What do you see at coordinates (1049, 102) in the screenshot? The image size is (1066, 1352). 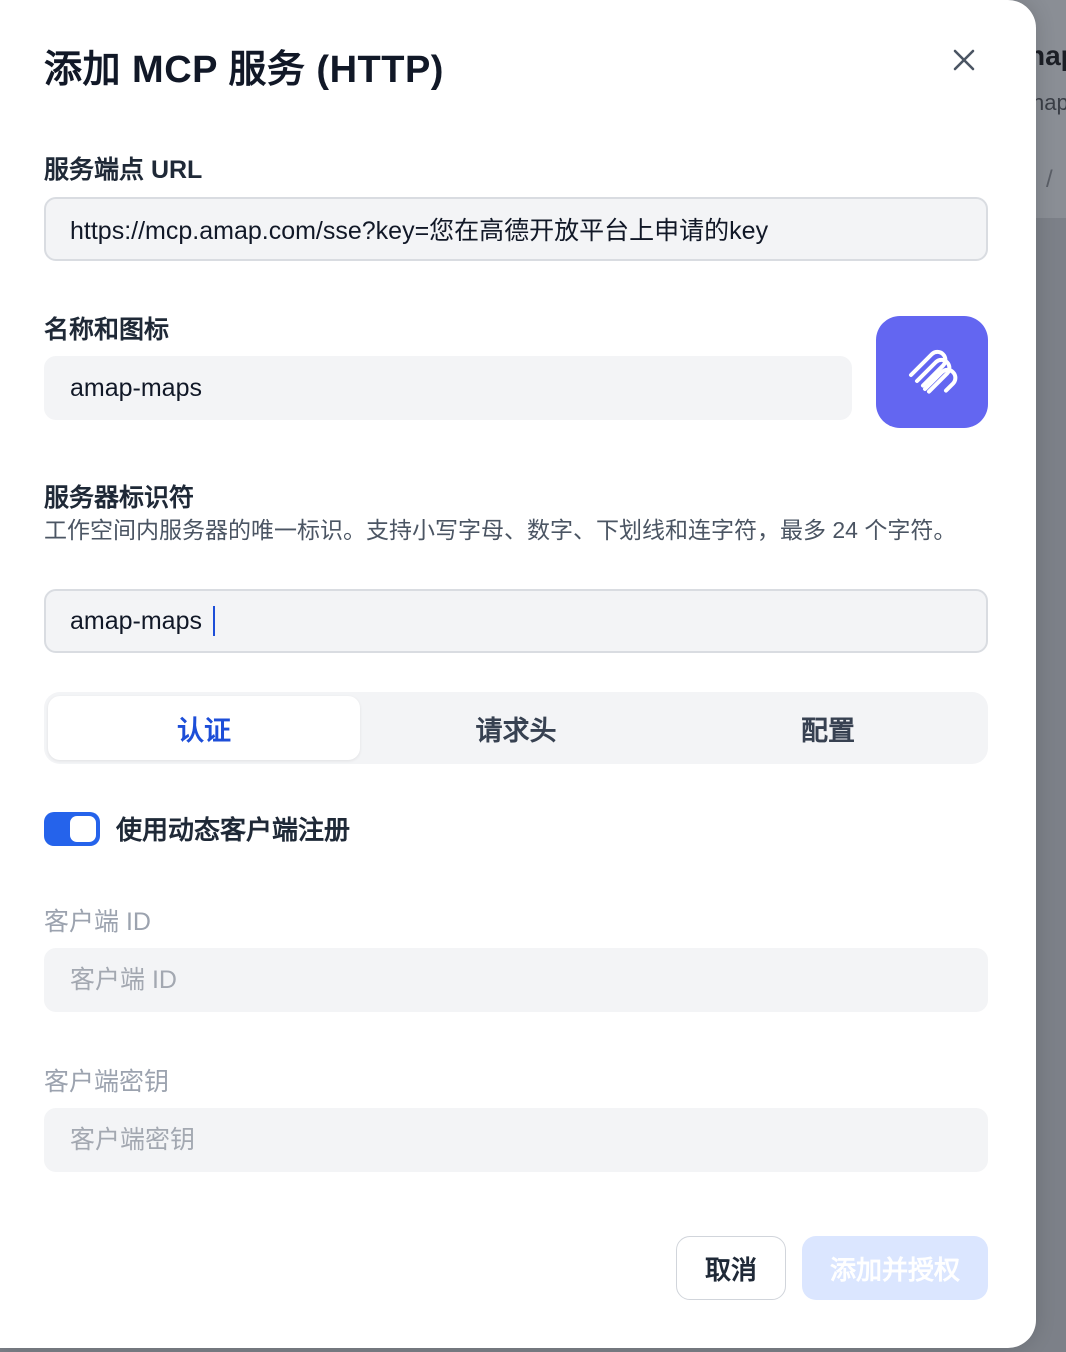 I see `background-app-subtitle: nap` at bounding box center [1049, 102].